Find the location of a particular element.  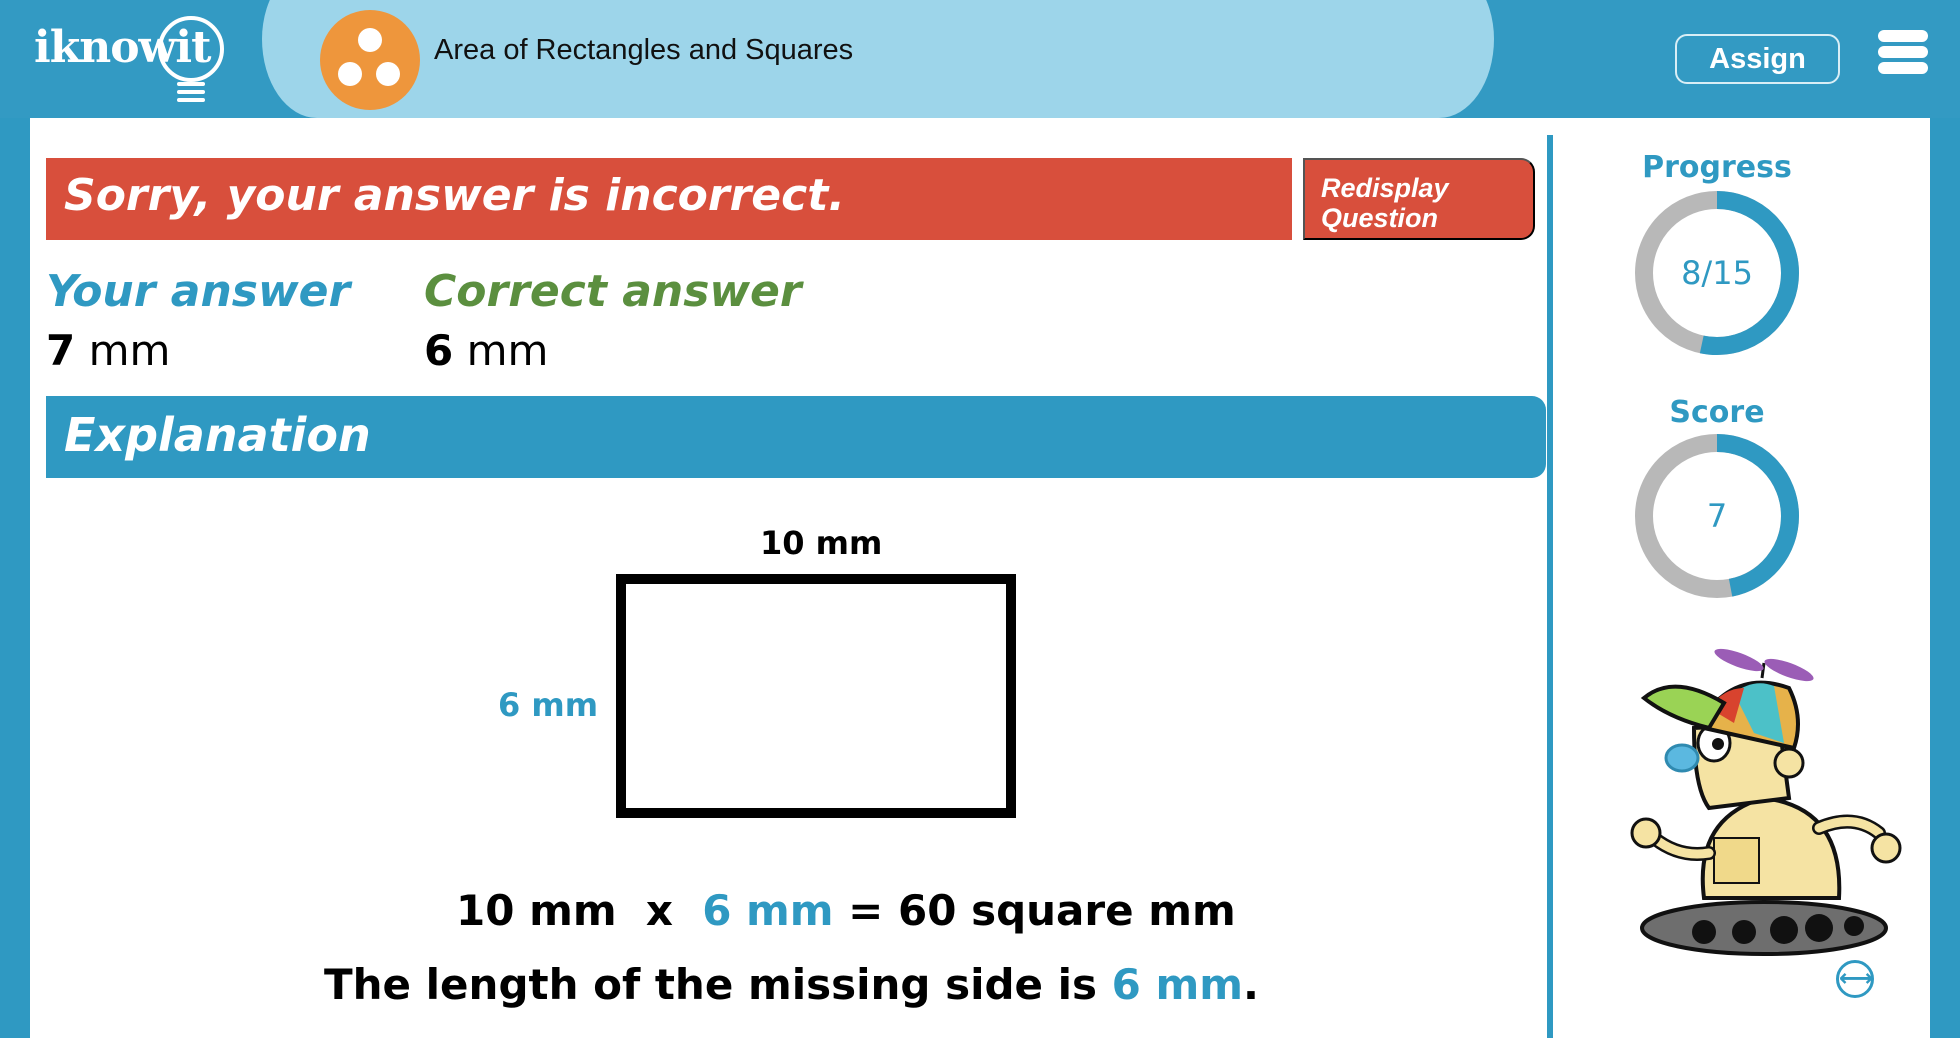

rectangle-diagram is located at coordinates (816, 696).